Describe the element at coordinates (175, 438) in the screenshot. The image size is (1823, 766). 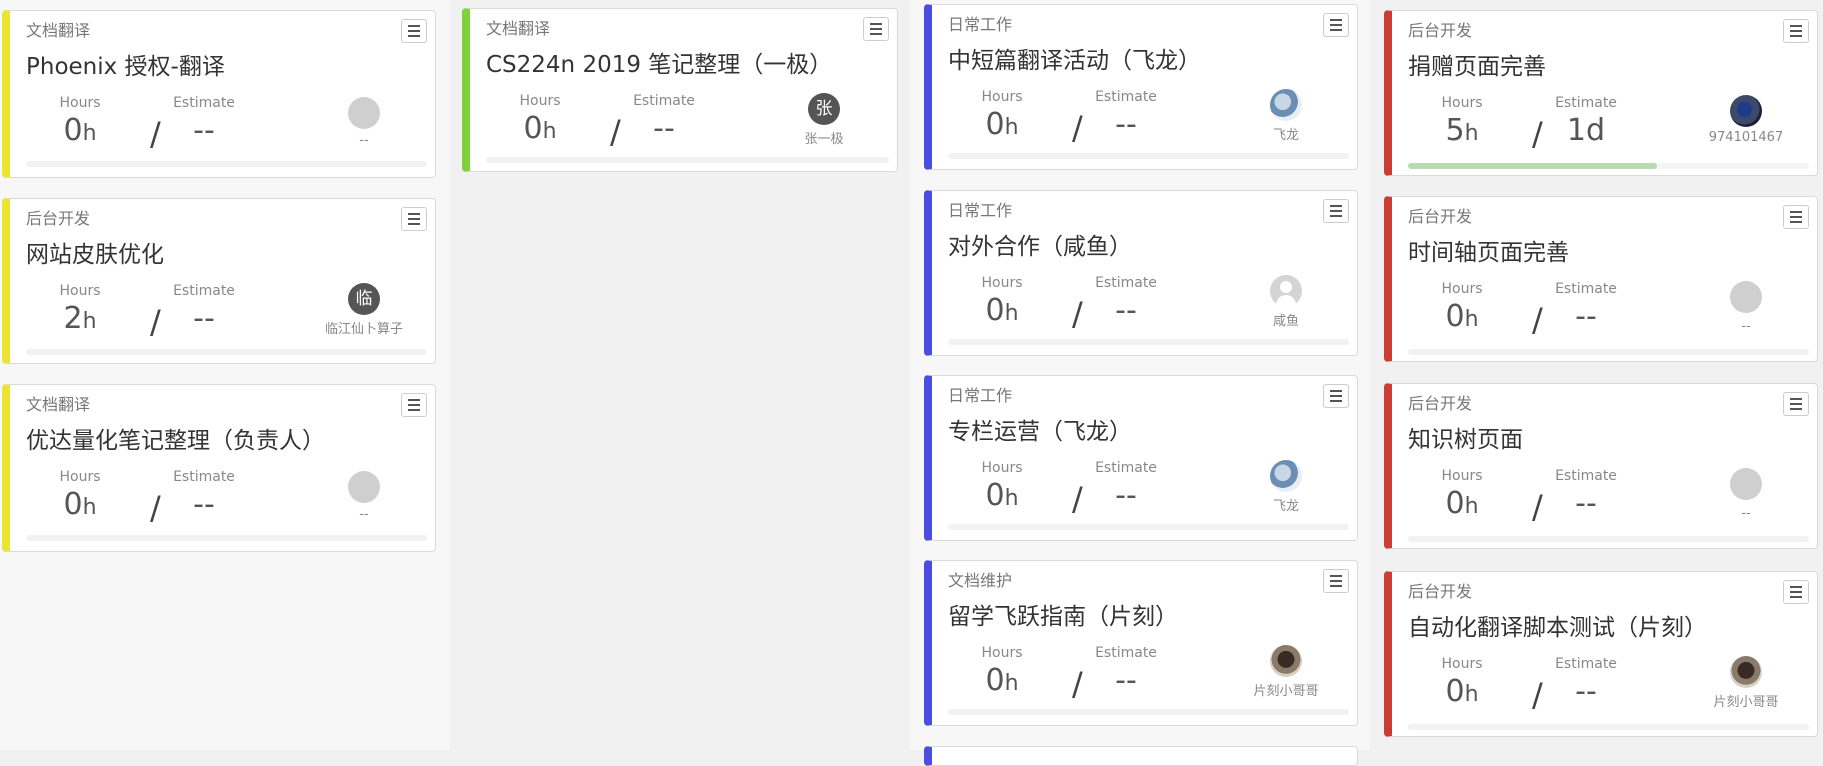
I see `card-title: 优达量化笔记整理（负责人）` at that location.